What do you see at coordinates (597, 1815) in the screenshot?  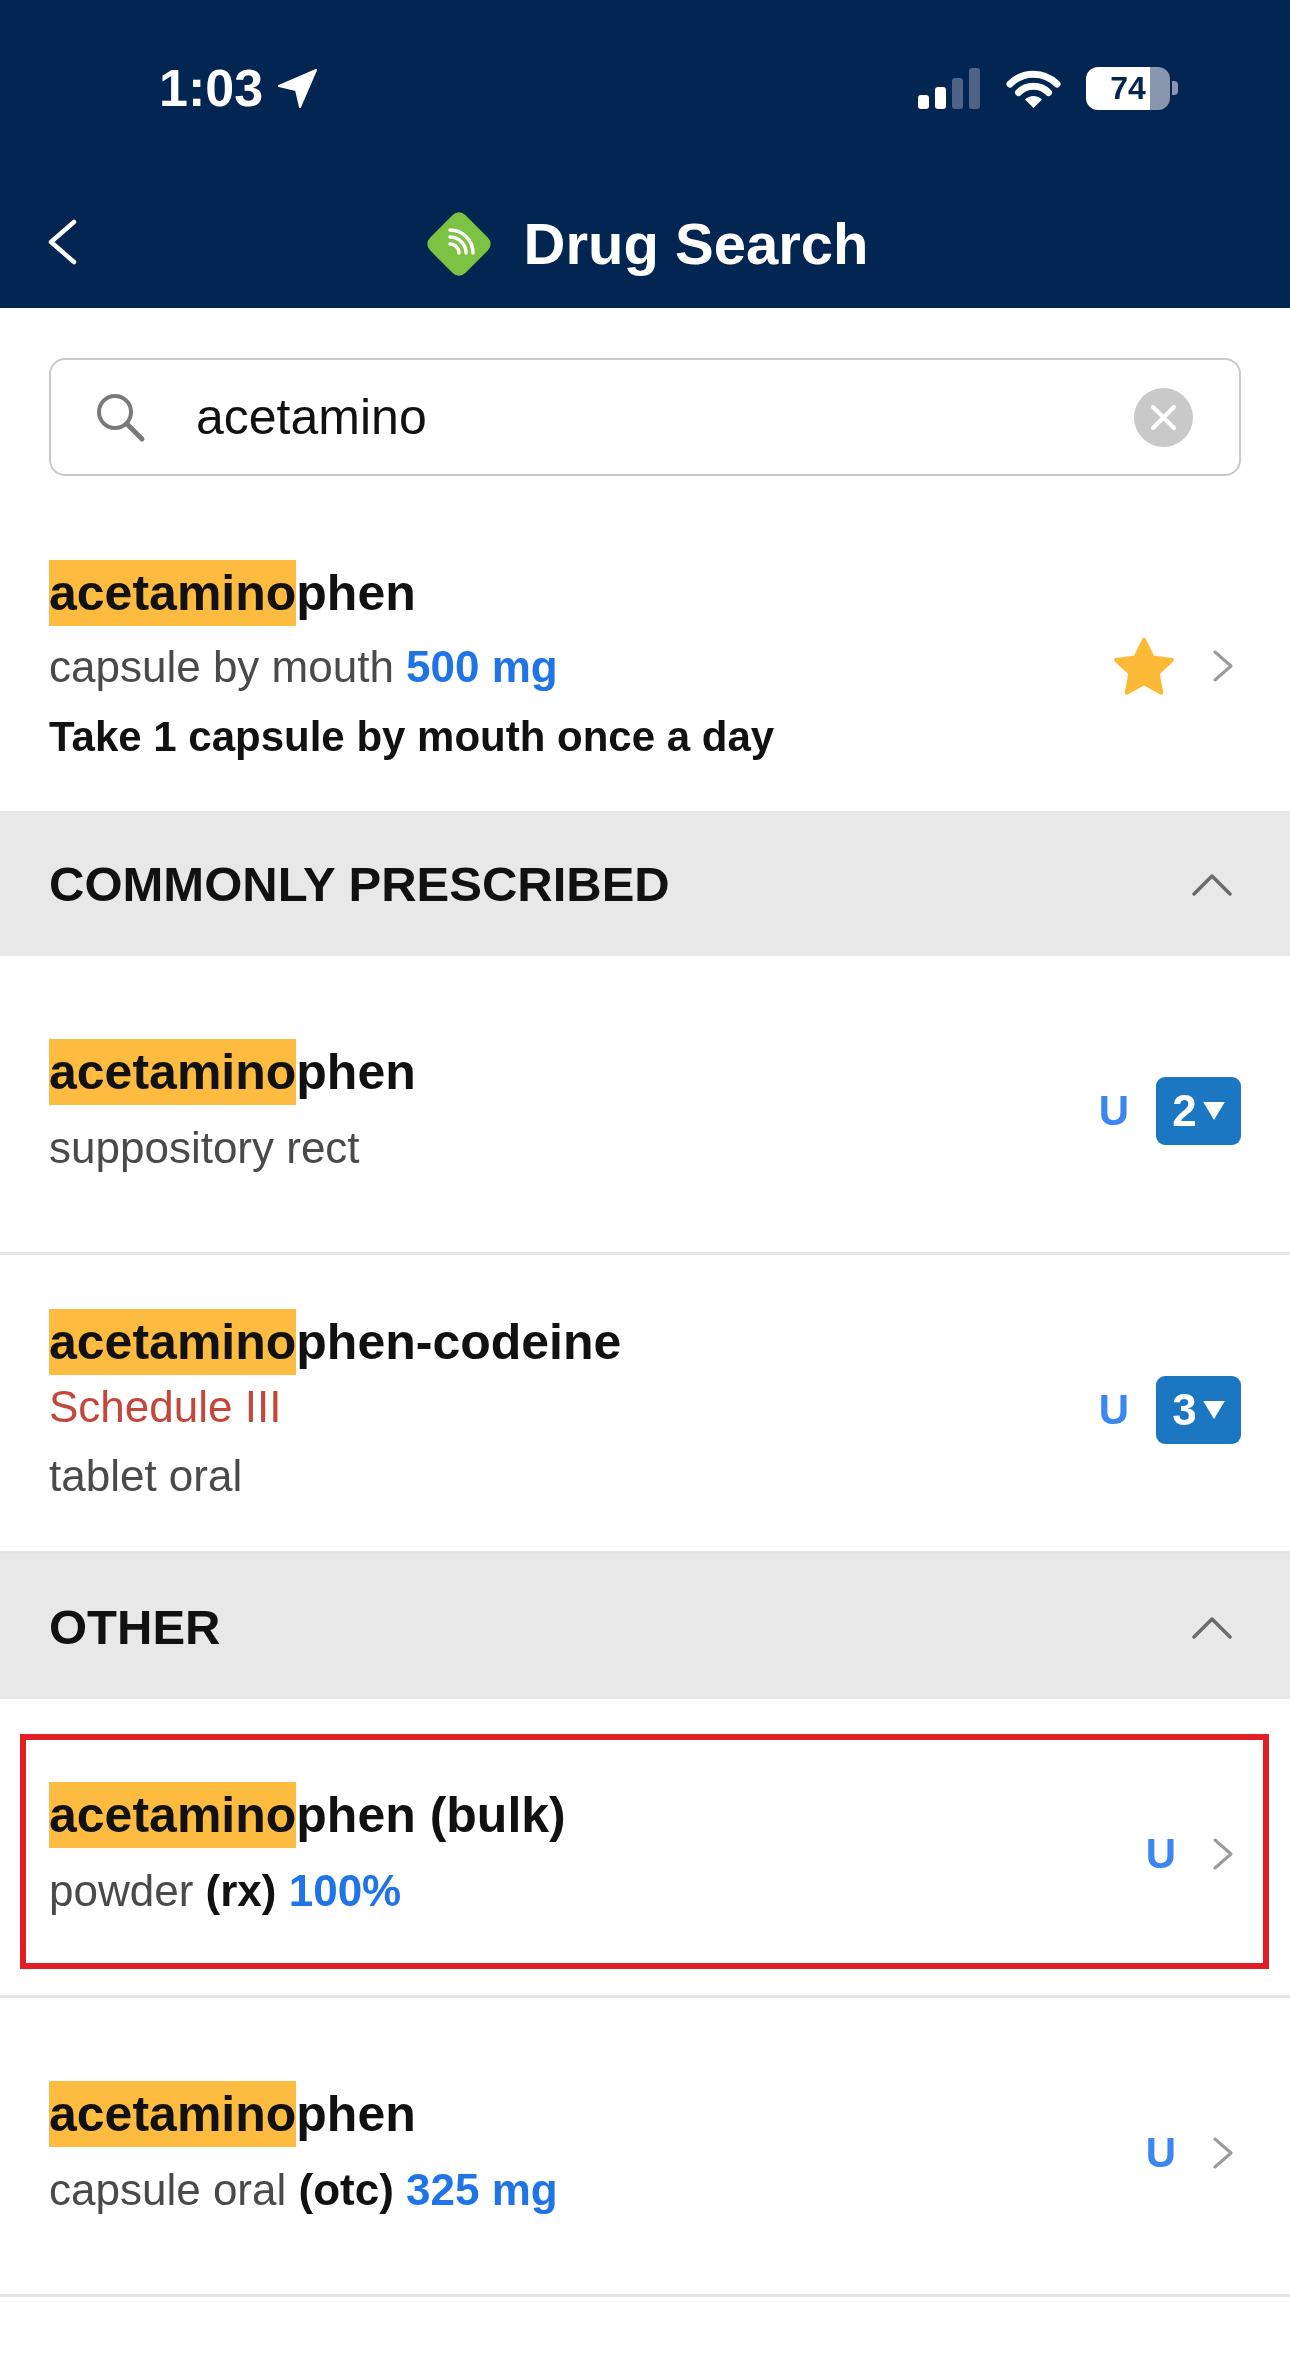 I see `drug-name: acetaminophen (bulk)` at bounding box center [597, 1815].